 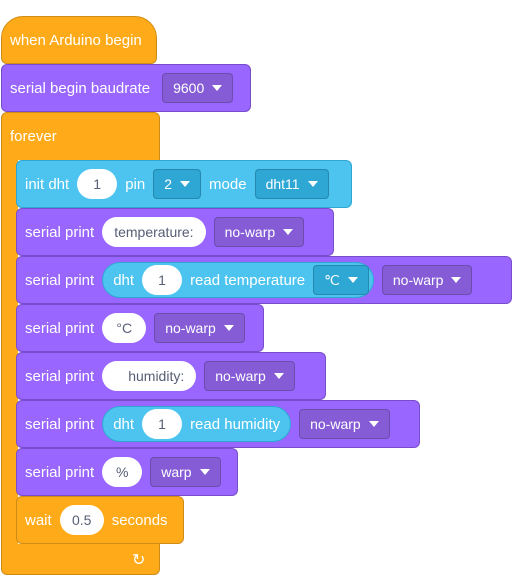 I want to click on wait-block: wait 0.5 seconds, so click(x=100, y=520).